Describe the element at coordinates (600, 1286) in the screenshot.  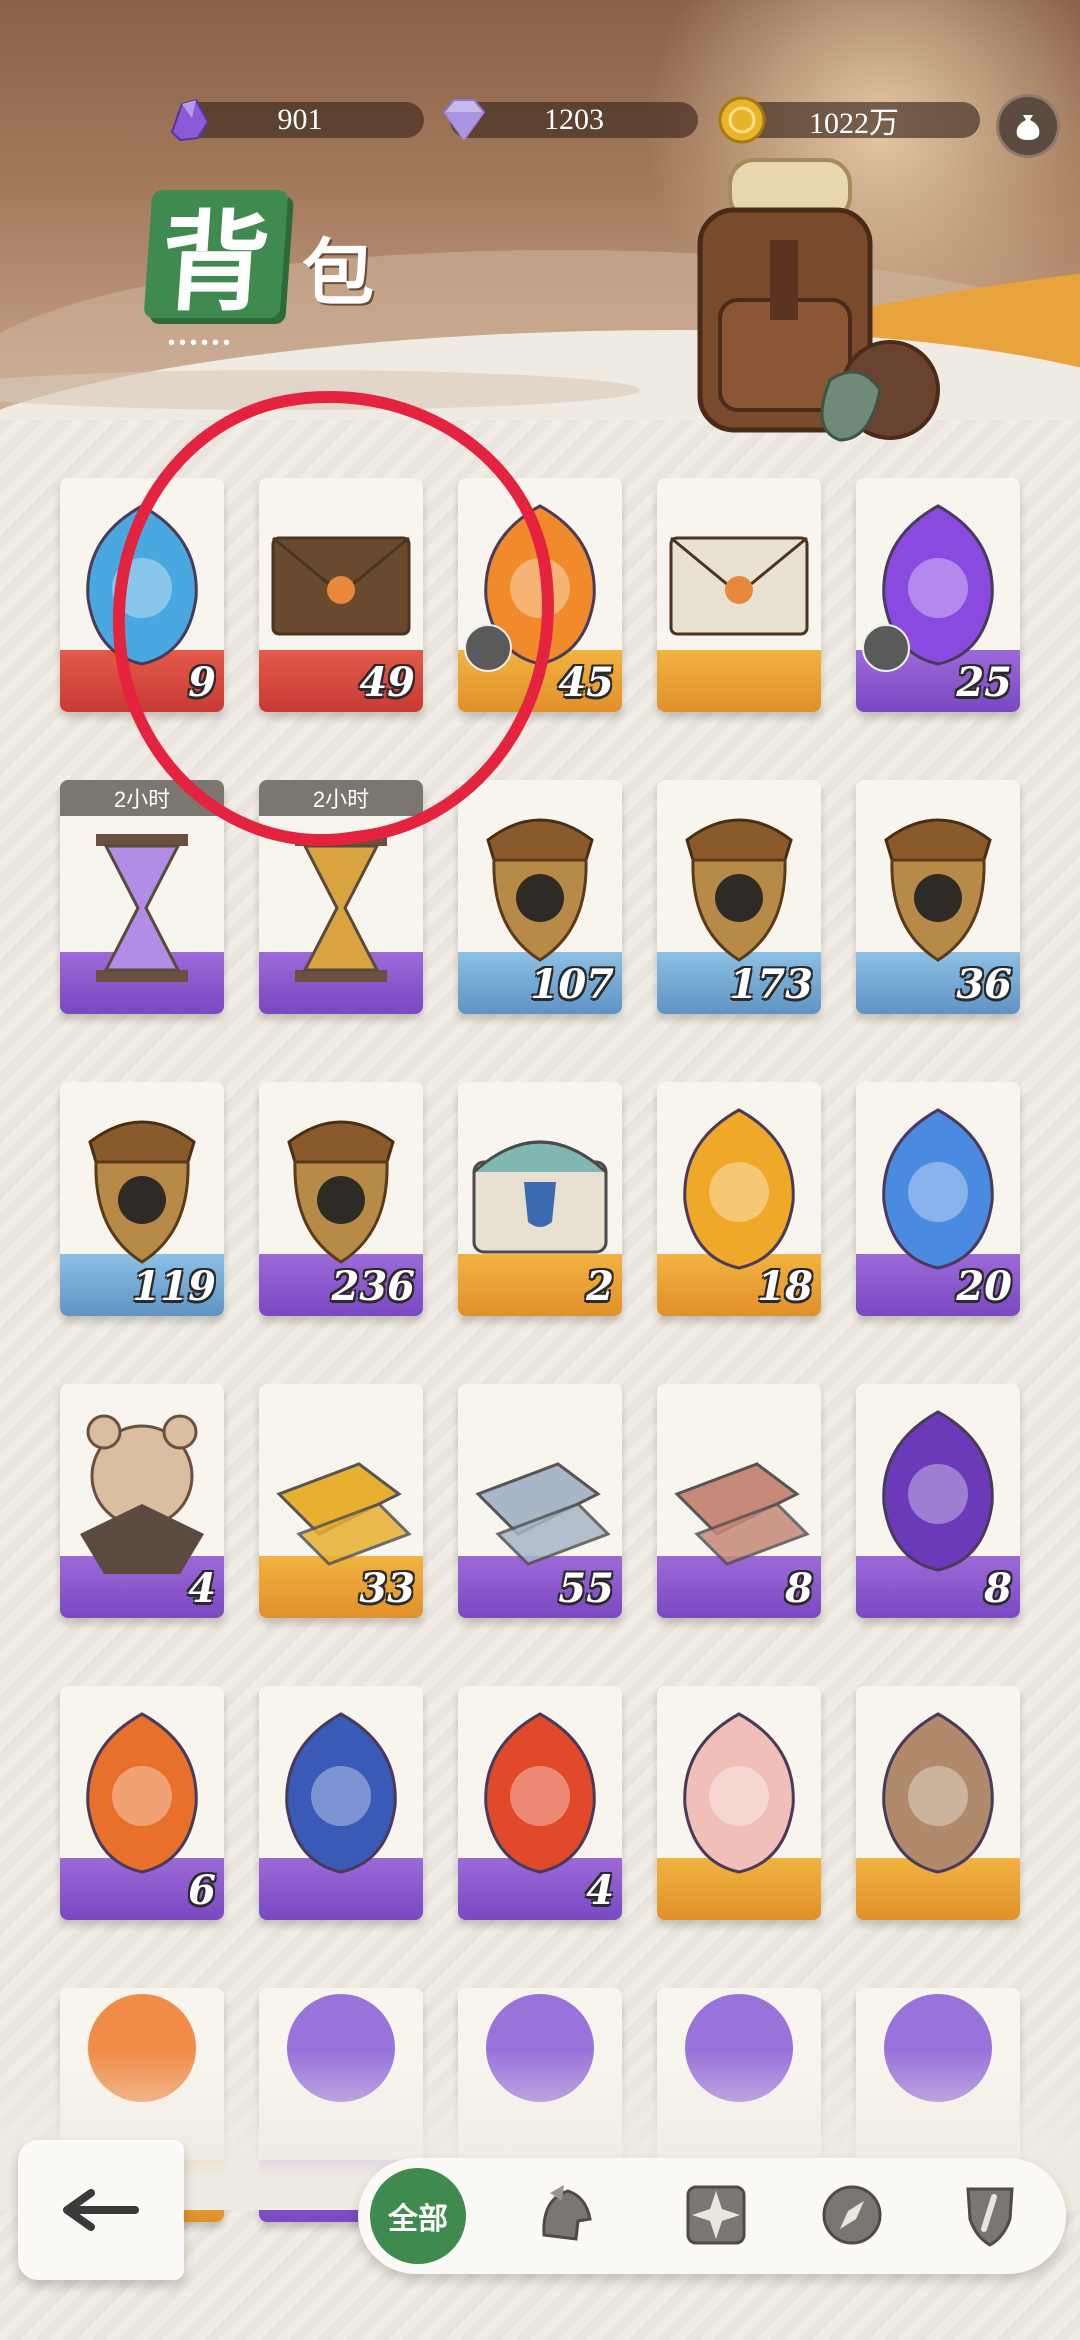
I see `item-count: 2` at that location.